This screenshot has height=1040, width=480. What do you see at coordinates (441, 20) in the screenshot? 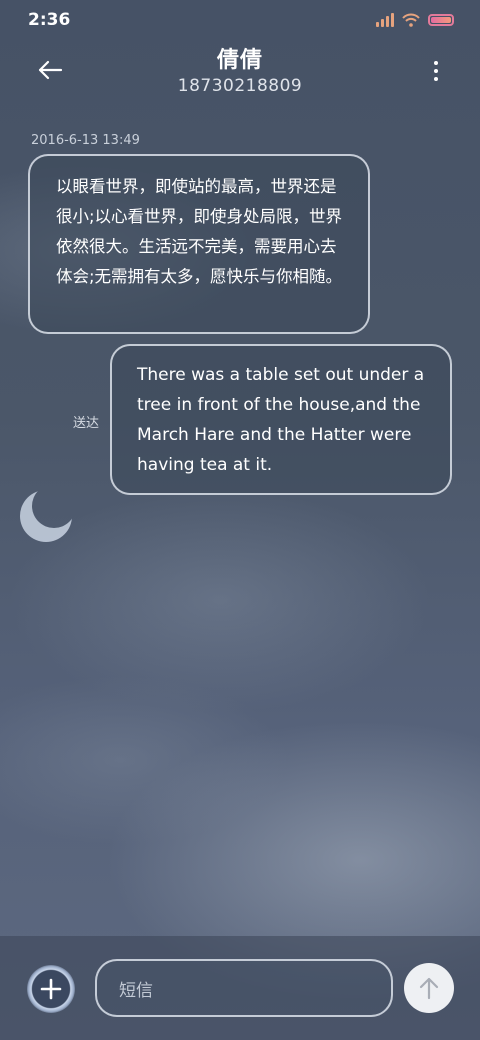
I see `battery-icon` at bounding box center [441, 20].